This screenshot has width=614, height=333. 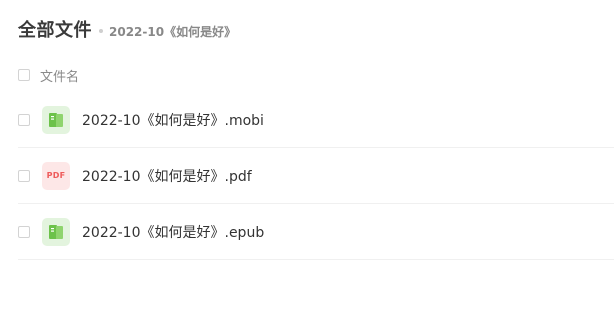 I want to click on breadcrumb-separator-dot, so click(x=101, y=31).